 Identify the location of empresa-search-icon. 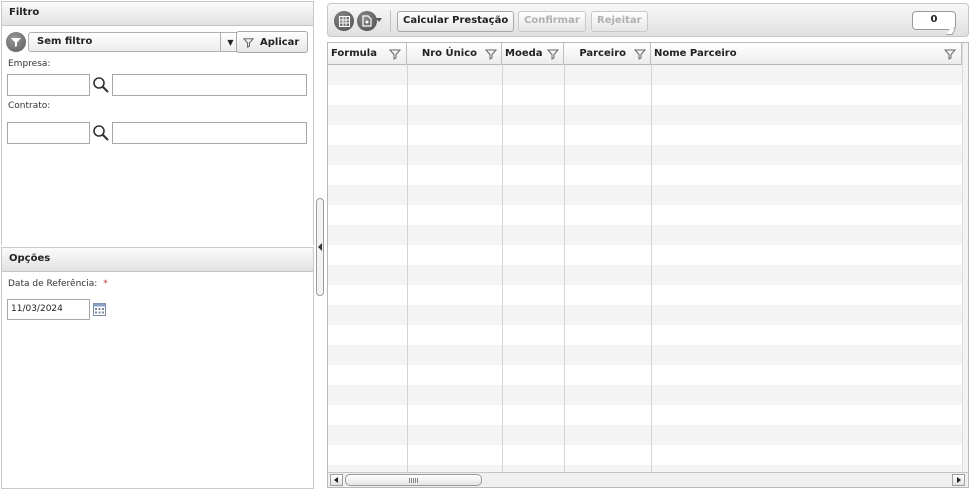
(101, 85).